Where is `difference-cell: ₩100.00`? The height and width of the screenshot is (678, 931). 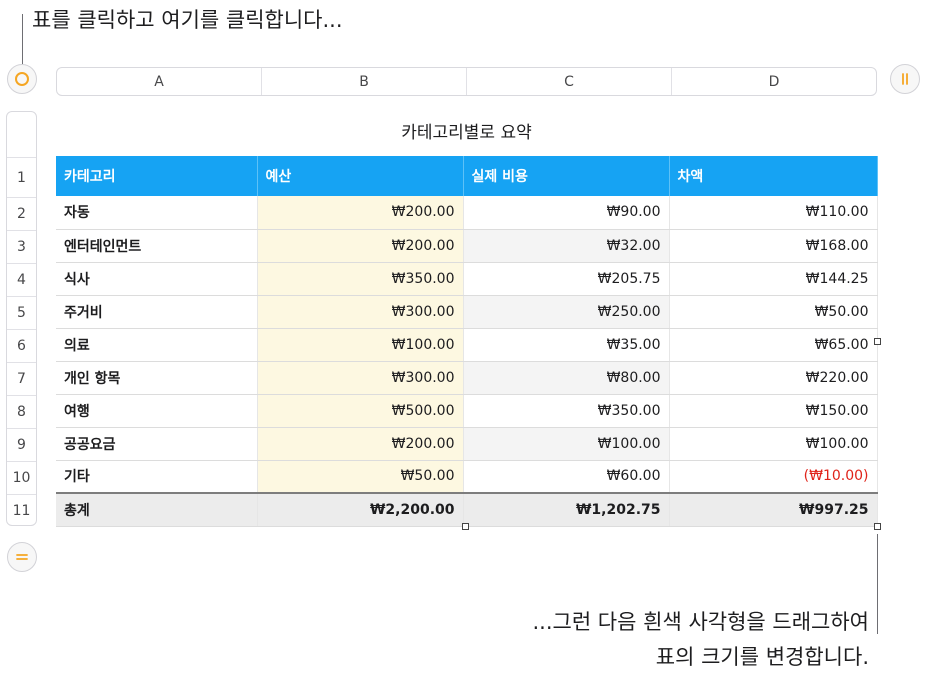 difference-cell: ₩100.00 is located at coordinates (773, 444).